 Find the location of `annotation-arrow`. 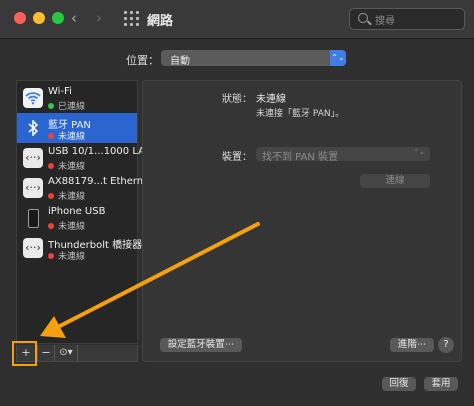

annotation-arrow is located at coordinates (150, 280).